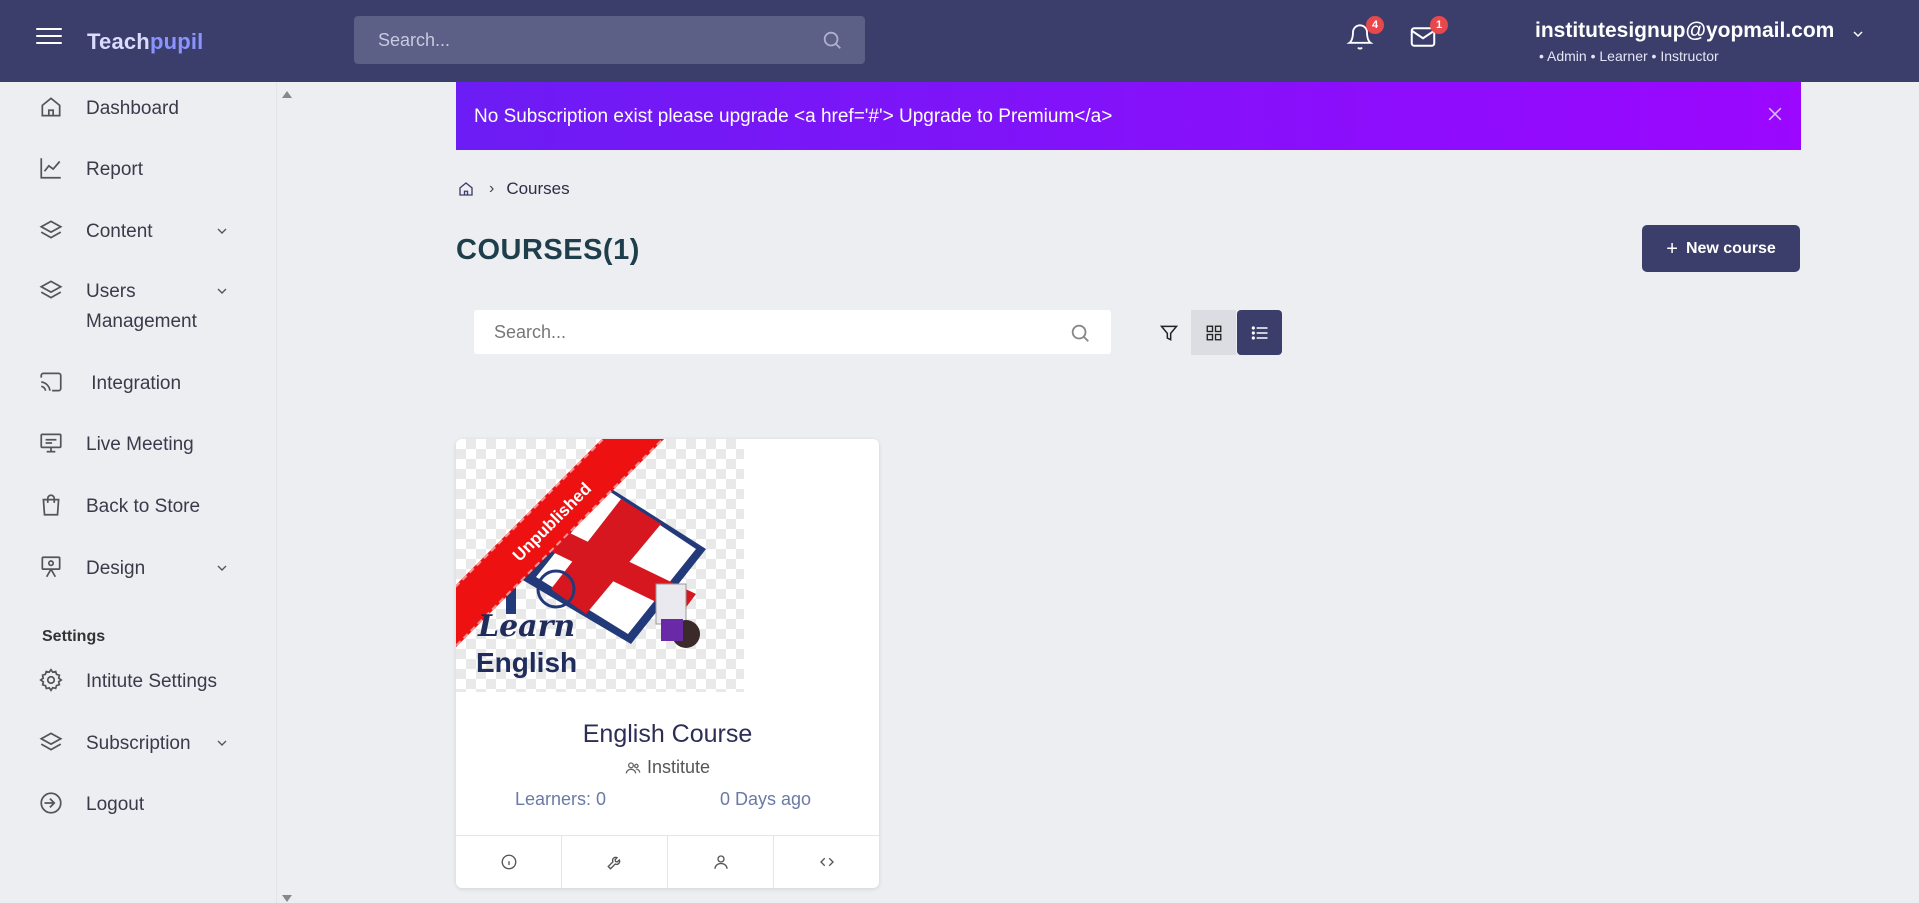  I want to click on sidebar-item-label: Dashboard, so click(132, 108).